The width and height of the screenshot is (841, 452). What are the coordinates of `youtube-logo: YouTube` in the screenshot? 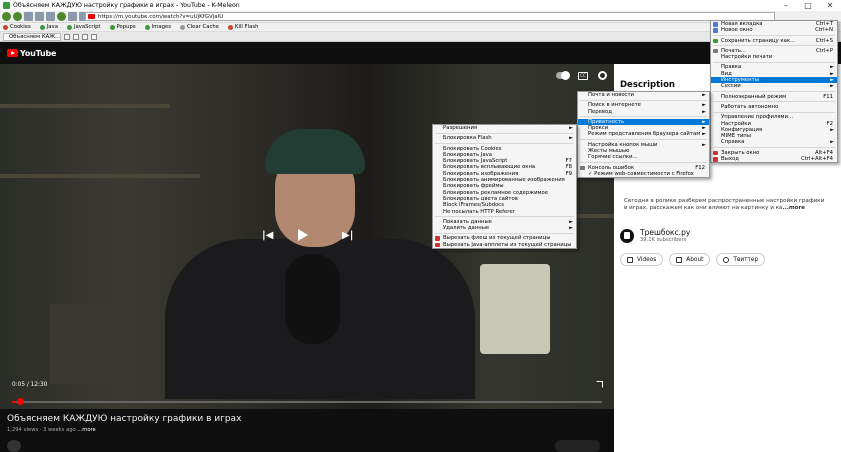 It's located at (31, 53).